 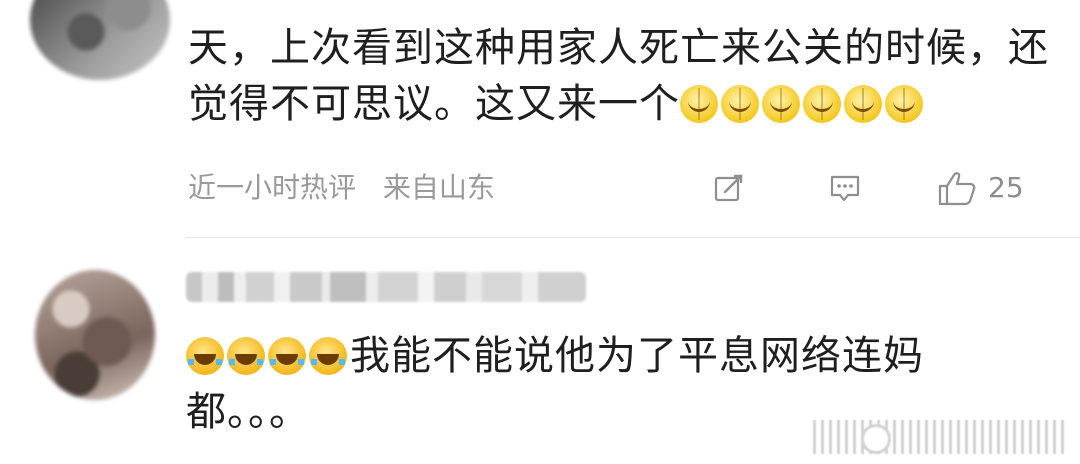 I want to click on comment-meta-left: 近一小时热评 来自山东, so click(x=623, y=188).